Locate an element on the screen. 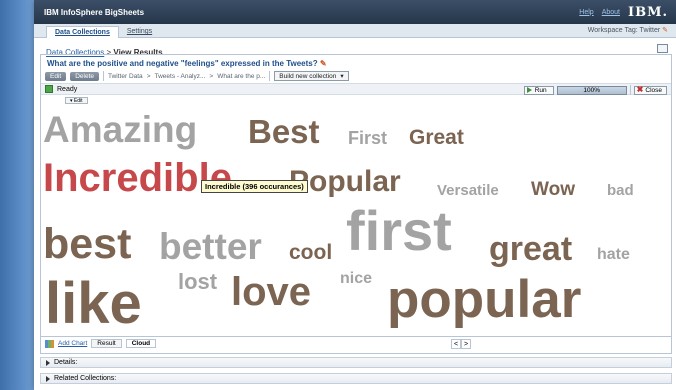  cloud-edit-label: Edit is located at coordinates (78, 101).